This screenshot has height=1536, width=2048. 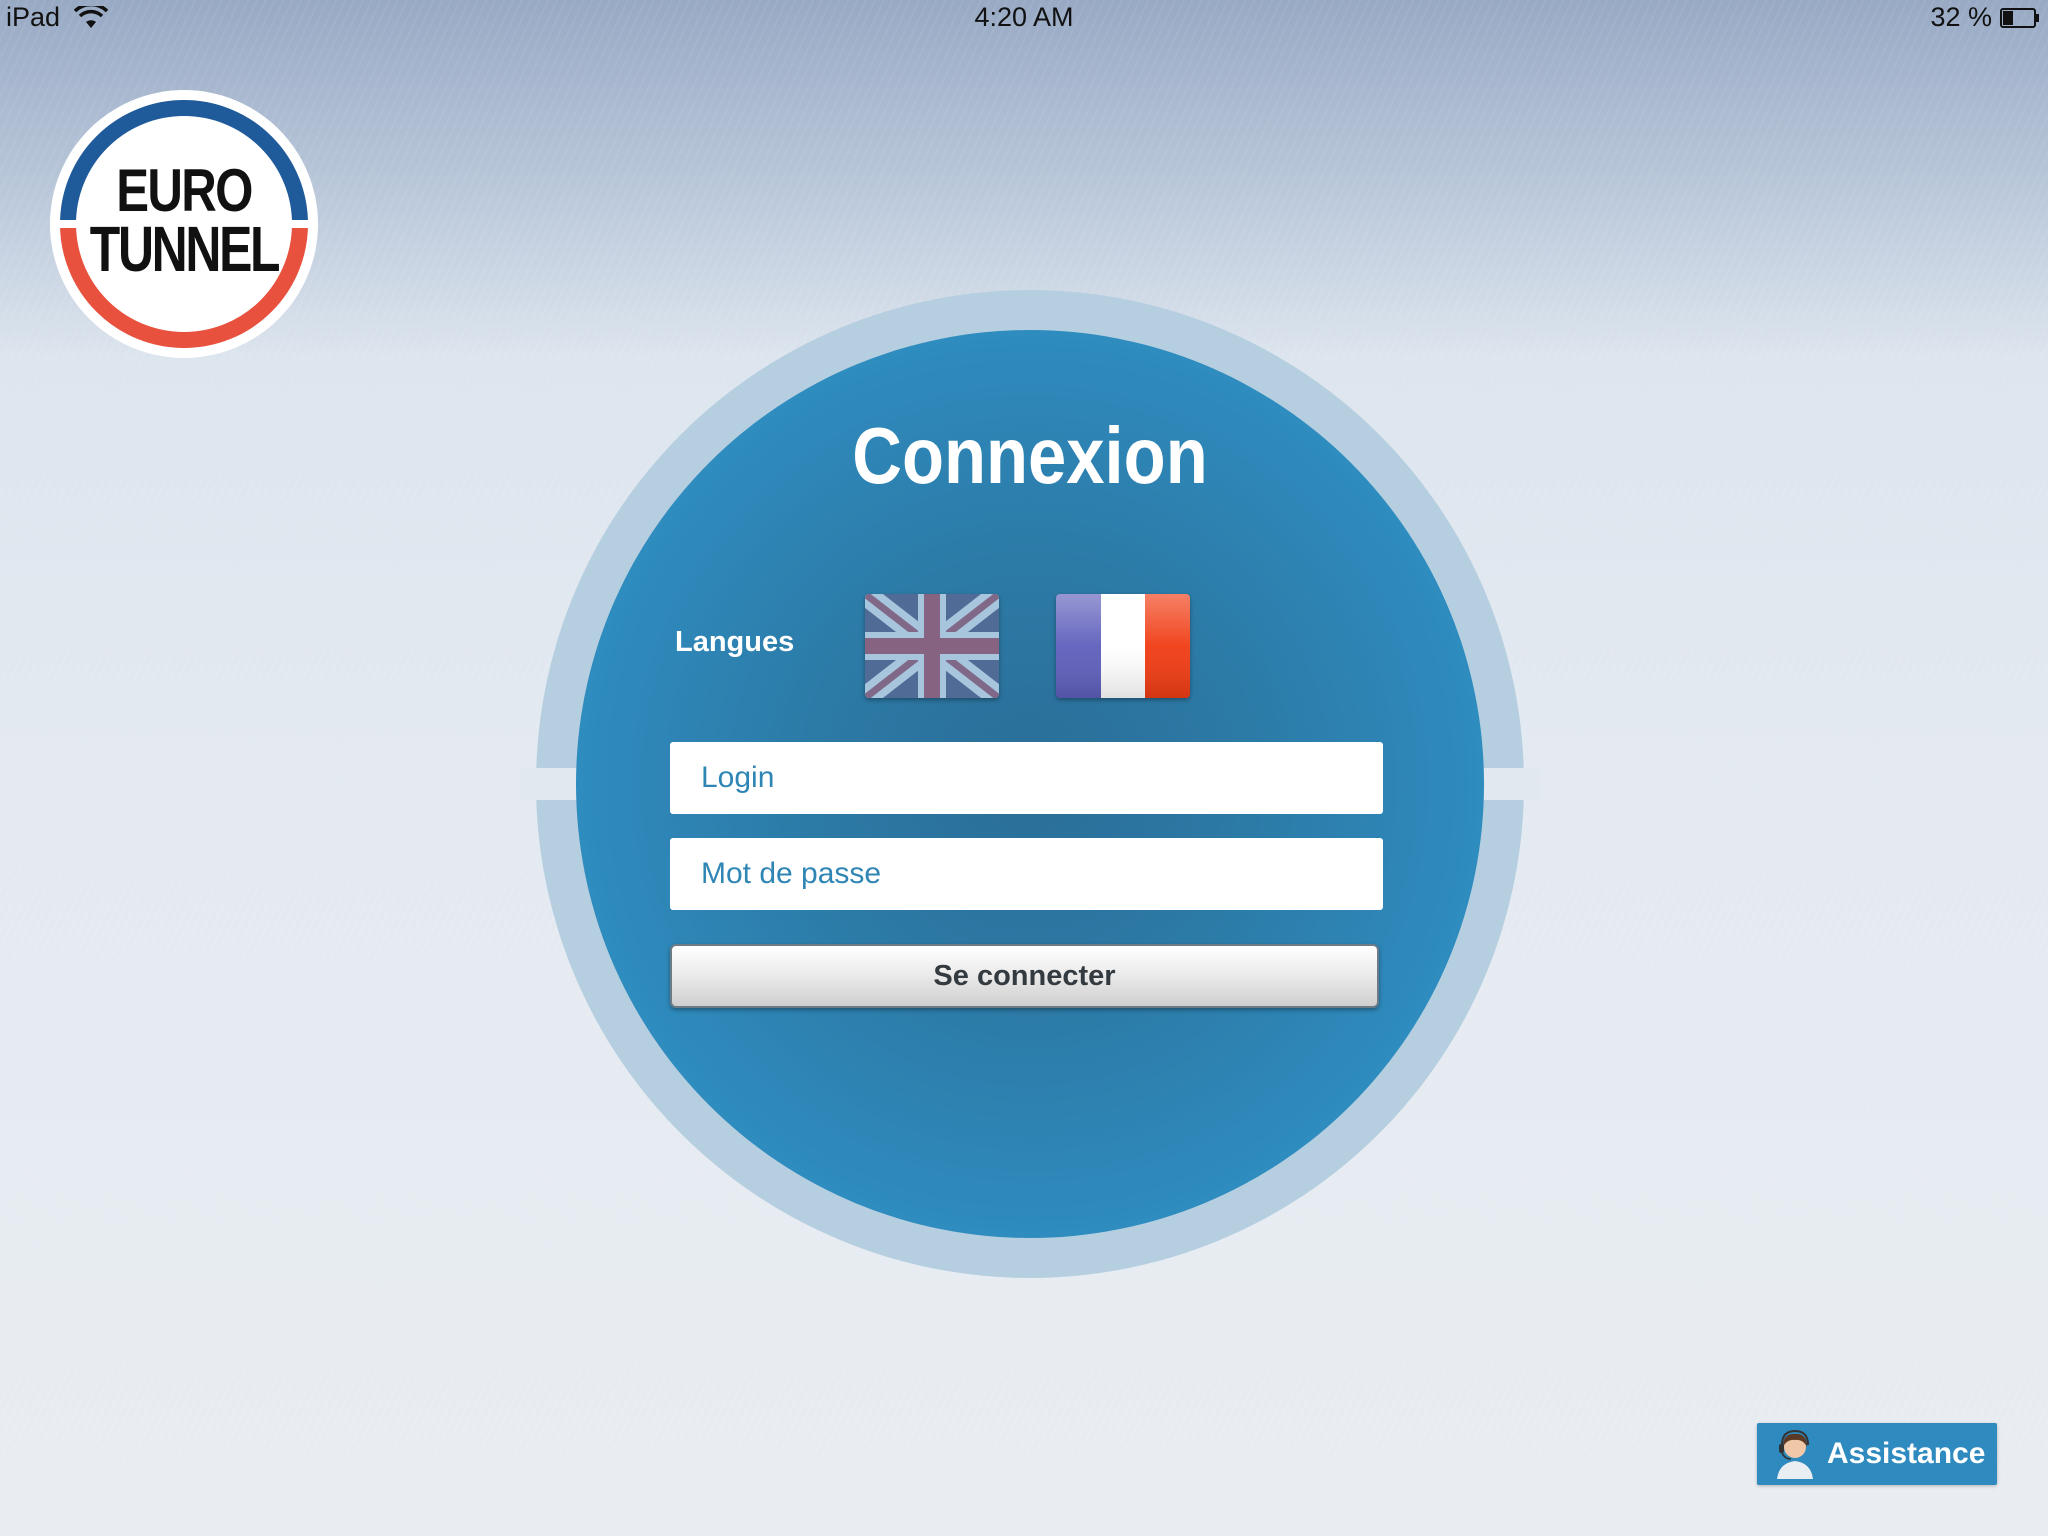 I want to click on battery-percent: 32 %, so click(x=1961, y=17).